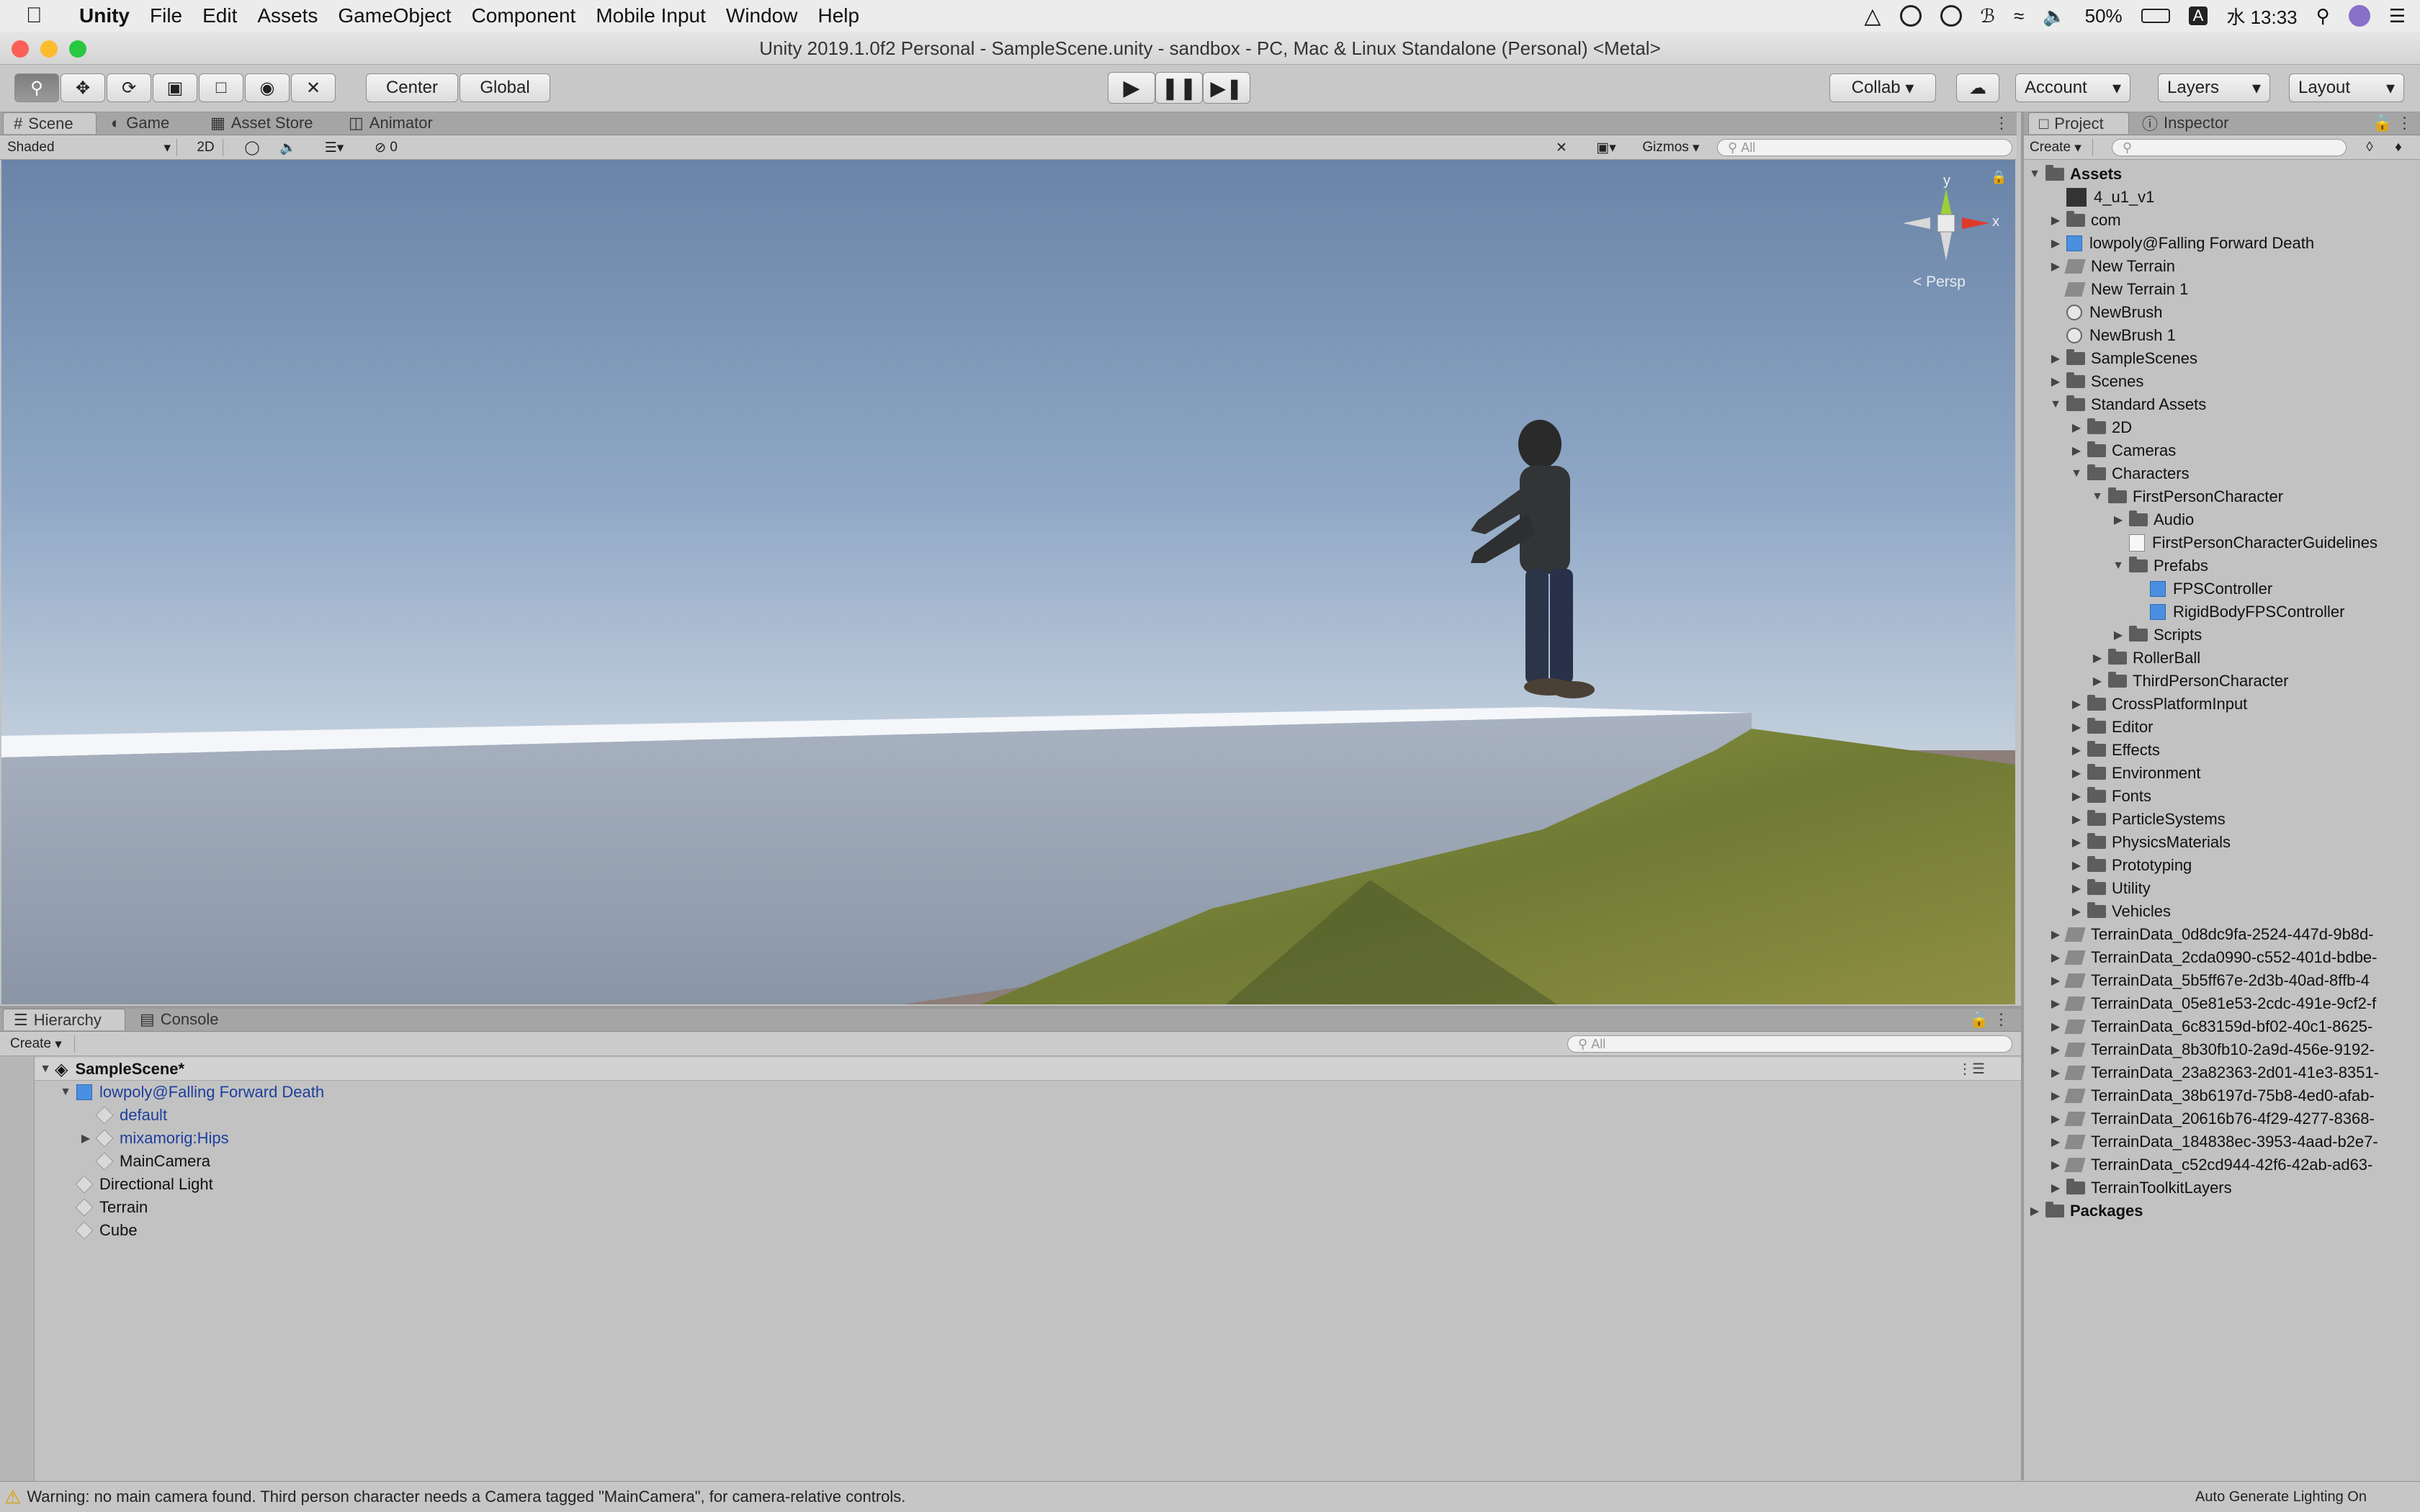 Image resolution: width=2420 pixels, height=1512 pixels. Describe the element at coordinates (400, 123) in the screenshot. I see `tab-animator: ◫ Animator` at that location.